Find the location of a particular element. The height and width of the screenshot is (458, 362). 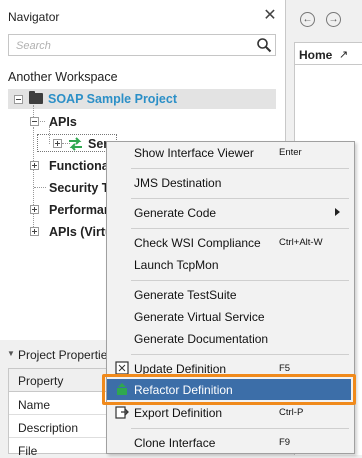

menu-item-shortcut: F5 is located at coordinates (285, 368).